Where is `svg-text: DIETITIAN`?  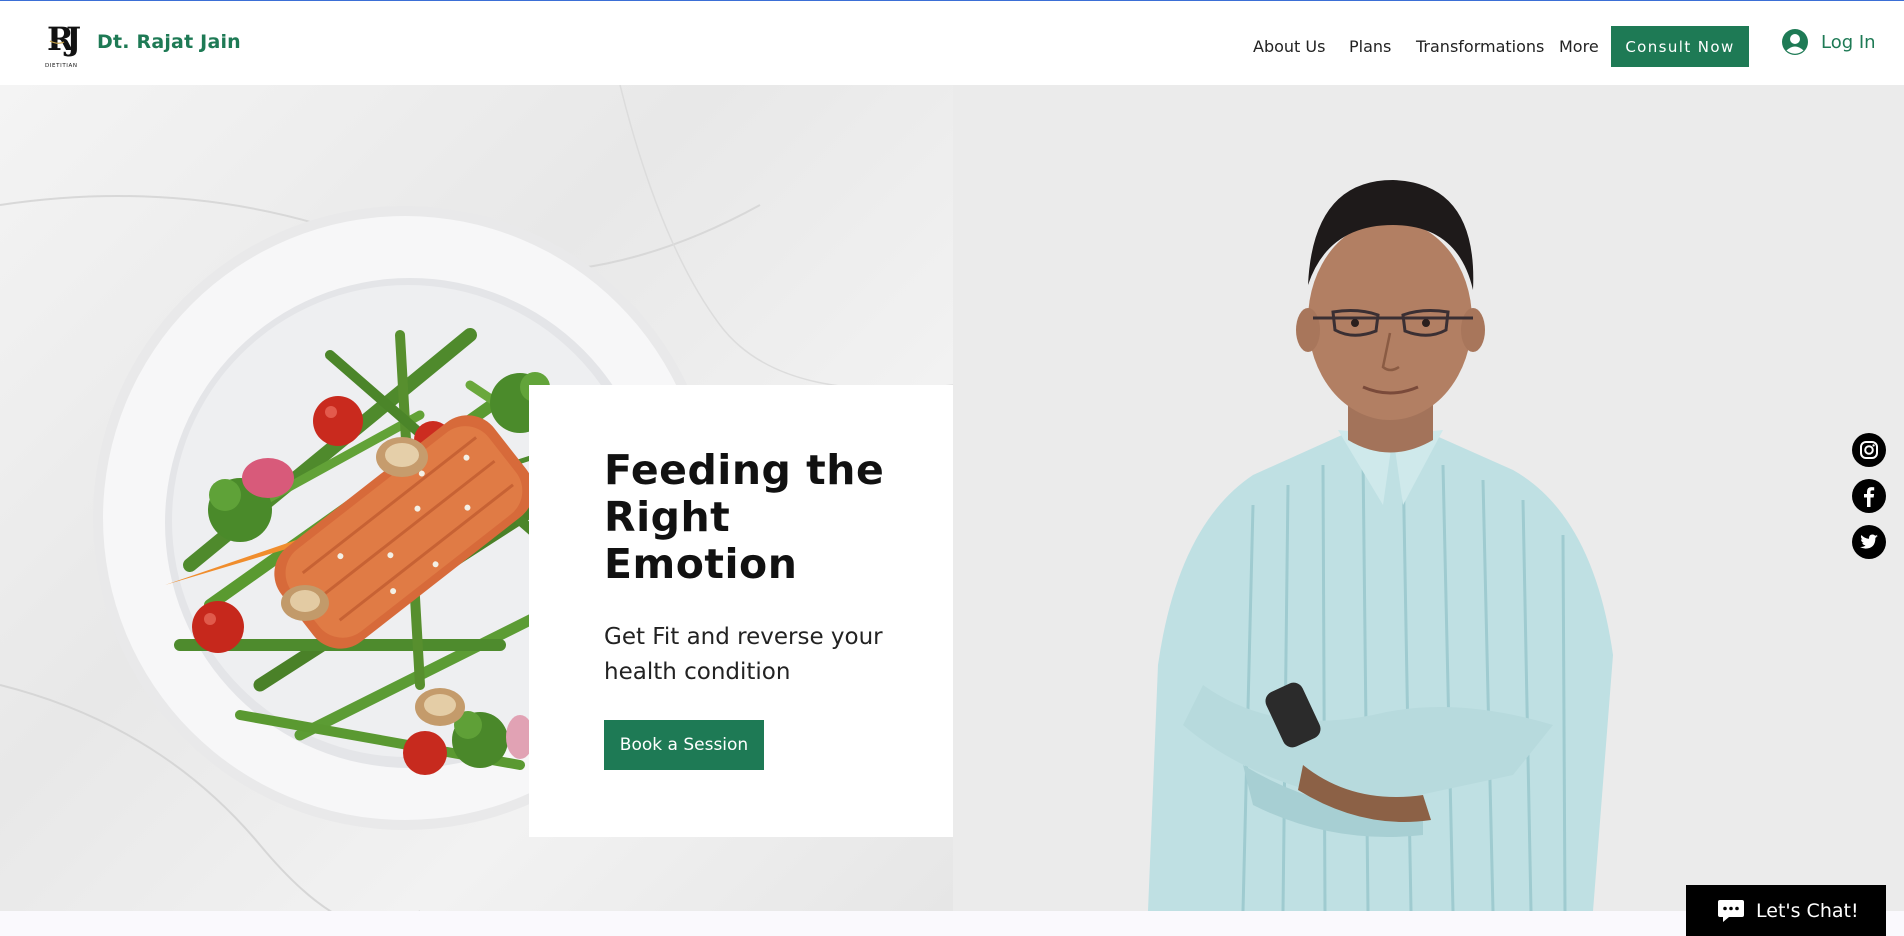
svg-text: DIETITIAN is located at coordinates (61, 66).